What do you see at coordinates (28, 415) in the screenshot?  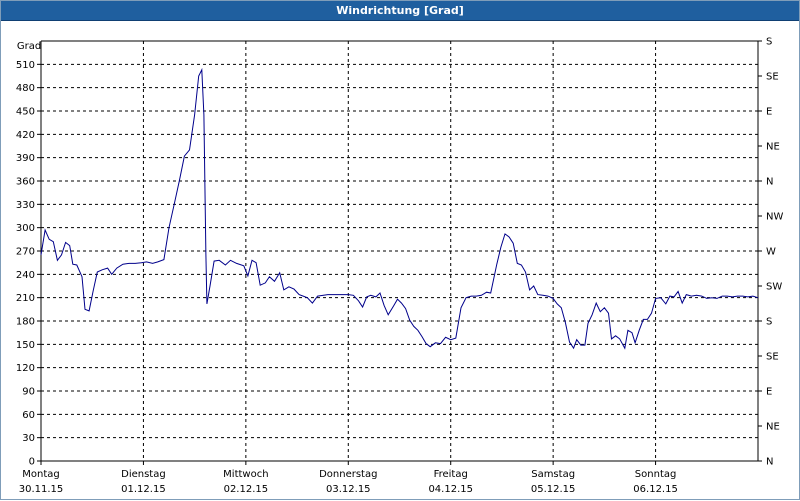 I see `y-tick-label: 60` at bounding box center [28, 415].